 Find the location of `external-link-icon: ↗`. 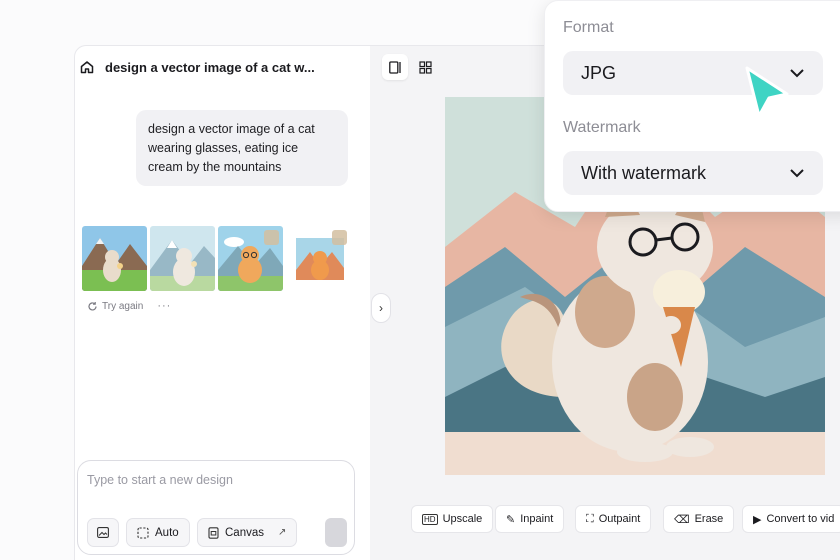

external-link-icon: ↗ is located at coordinates (282, 532).